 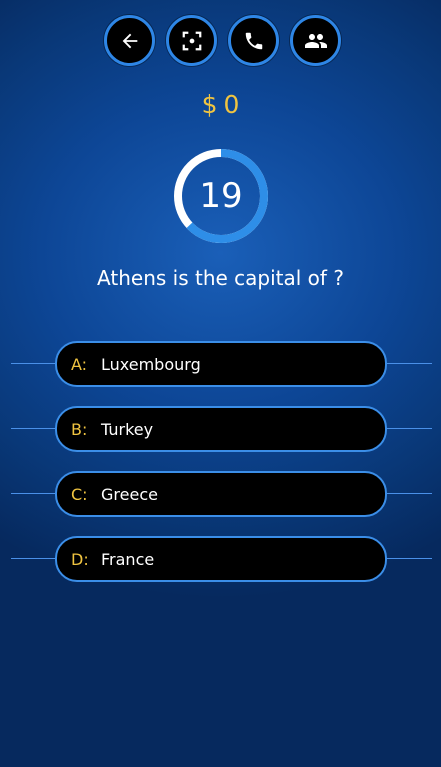 I want to click on answer-text: Greece, so click(x=129, y=494).